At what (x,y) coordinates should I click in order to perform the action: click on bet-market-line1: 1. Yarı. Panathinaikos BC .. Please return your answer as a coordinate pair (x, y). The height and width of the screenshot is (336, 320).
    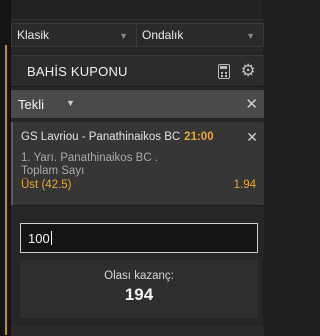
    Looking at the image, I should click on (90, 158).